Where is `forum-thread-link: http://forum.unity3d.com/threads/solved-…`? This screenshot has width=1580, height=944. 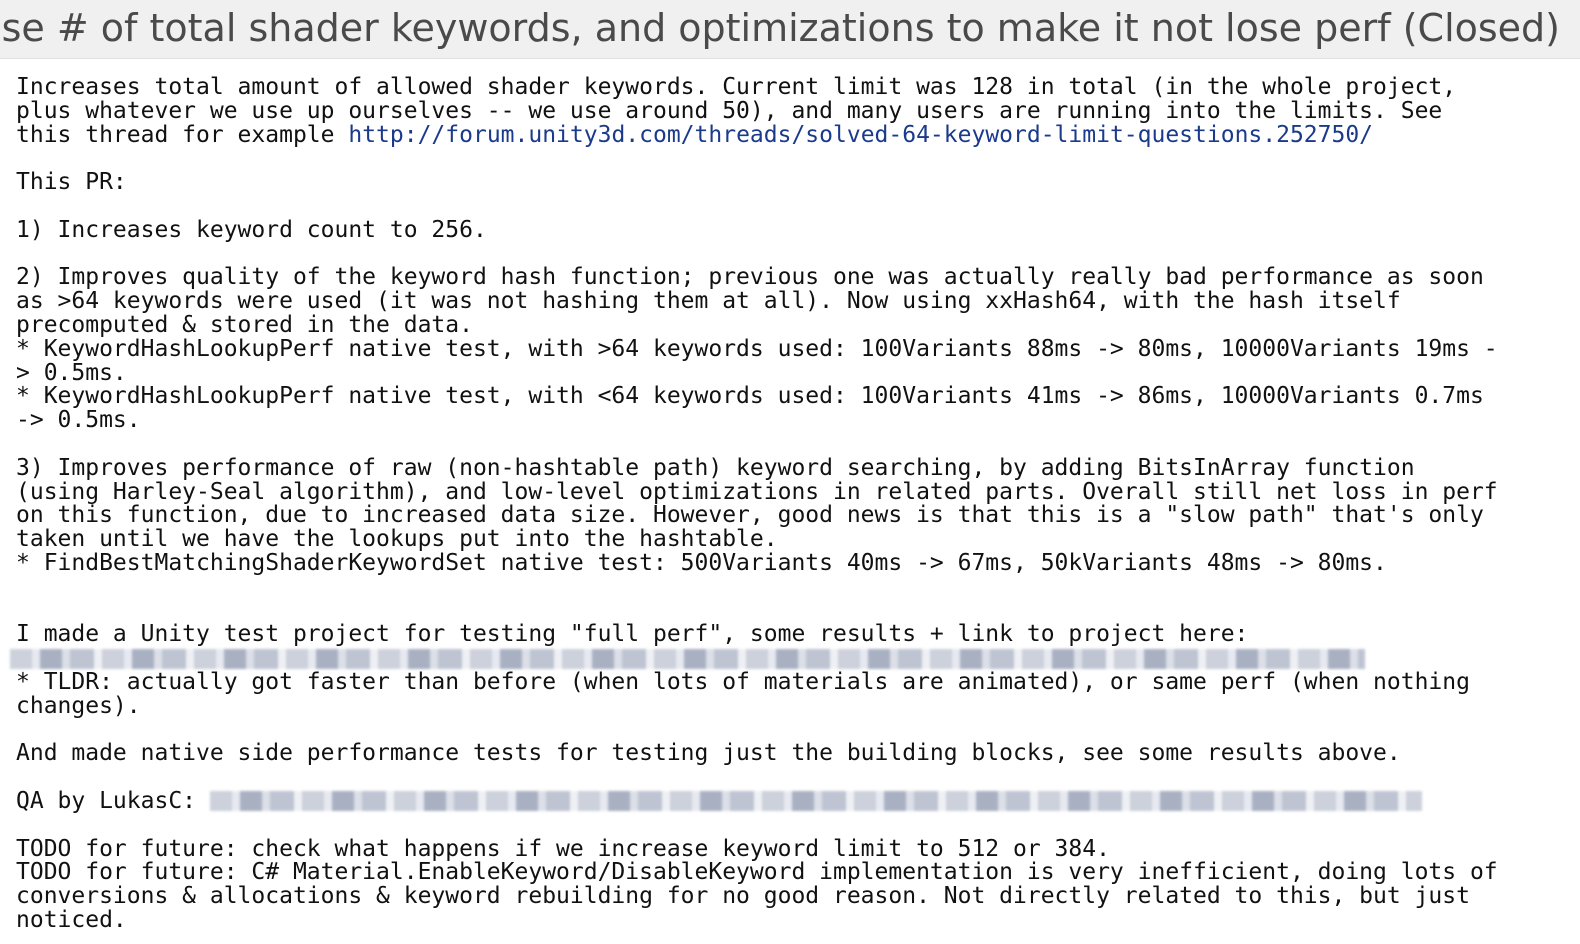
forum-thread-link: http://forum.unity3d.com/threads/solved-… is located at coordinates (860, 135).